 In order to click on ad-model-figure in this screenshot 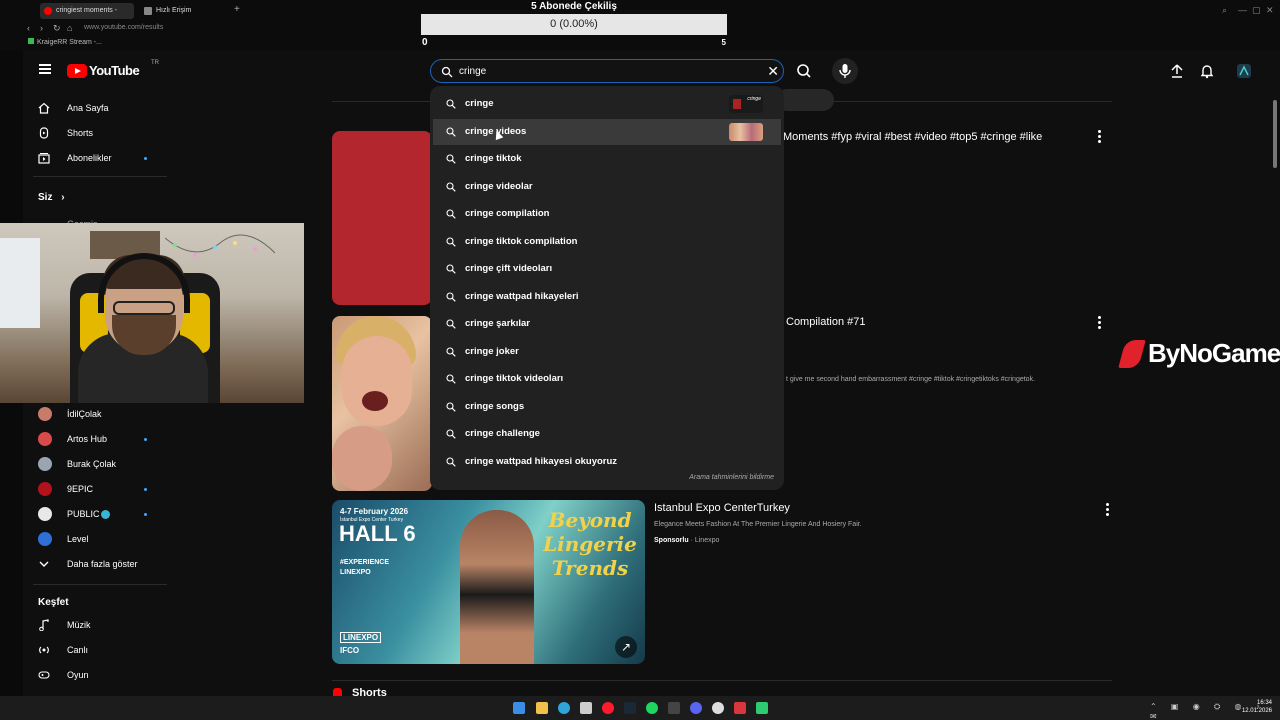, I will do `click(497, 587)`.